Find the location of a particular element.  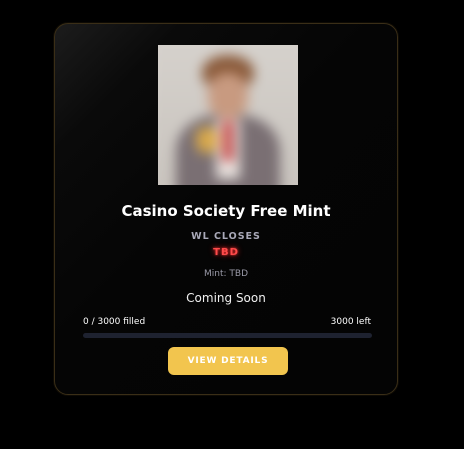

mint-progress-bar is located at coordinates (227, 335).